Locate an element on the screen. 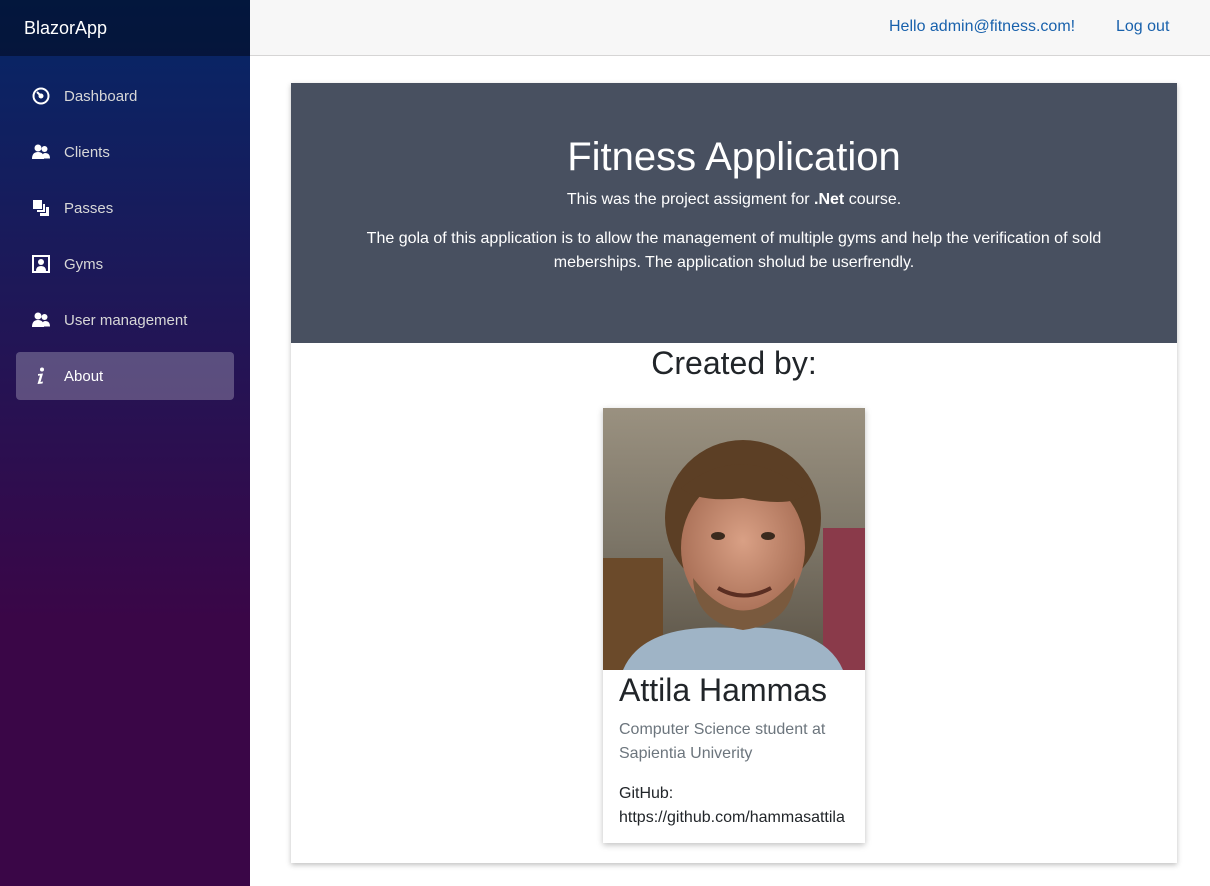 Image resolution: width=1210 pixels, height=886 pixels. created-by-heading: Created by: is located at coordinates (734, 363).